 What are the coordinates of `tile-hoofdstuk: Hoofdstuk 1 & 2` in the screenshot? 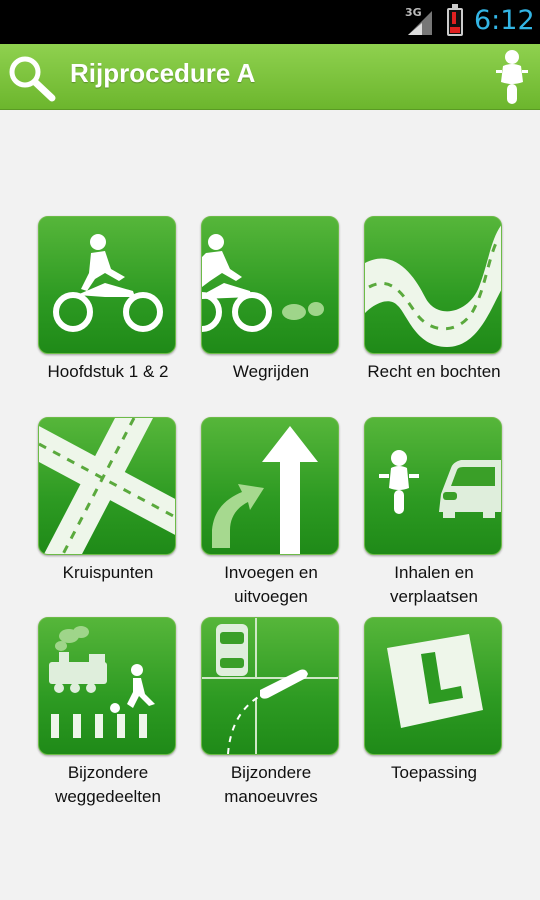 It's located at (108, 300).